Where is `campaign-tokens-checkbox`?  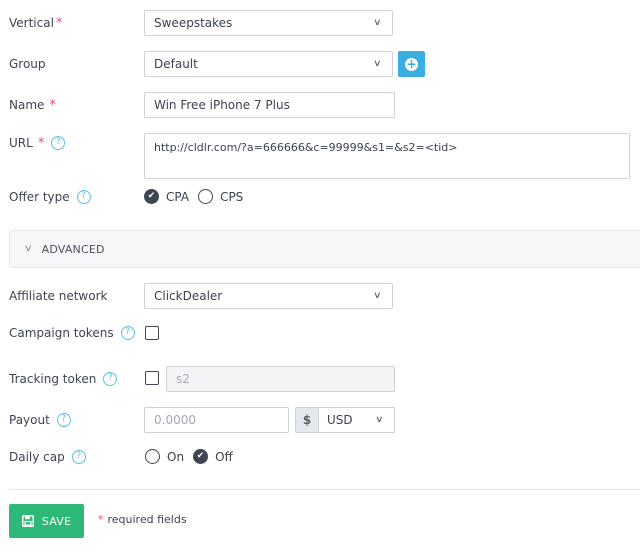 campaign-tokens-checkbox is located at coordinates (152, 333).